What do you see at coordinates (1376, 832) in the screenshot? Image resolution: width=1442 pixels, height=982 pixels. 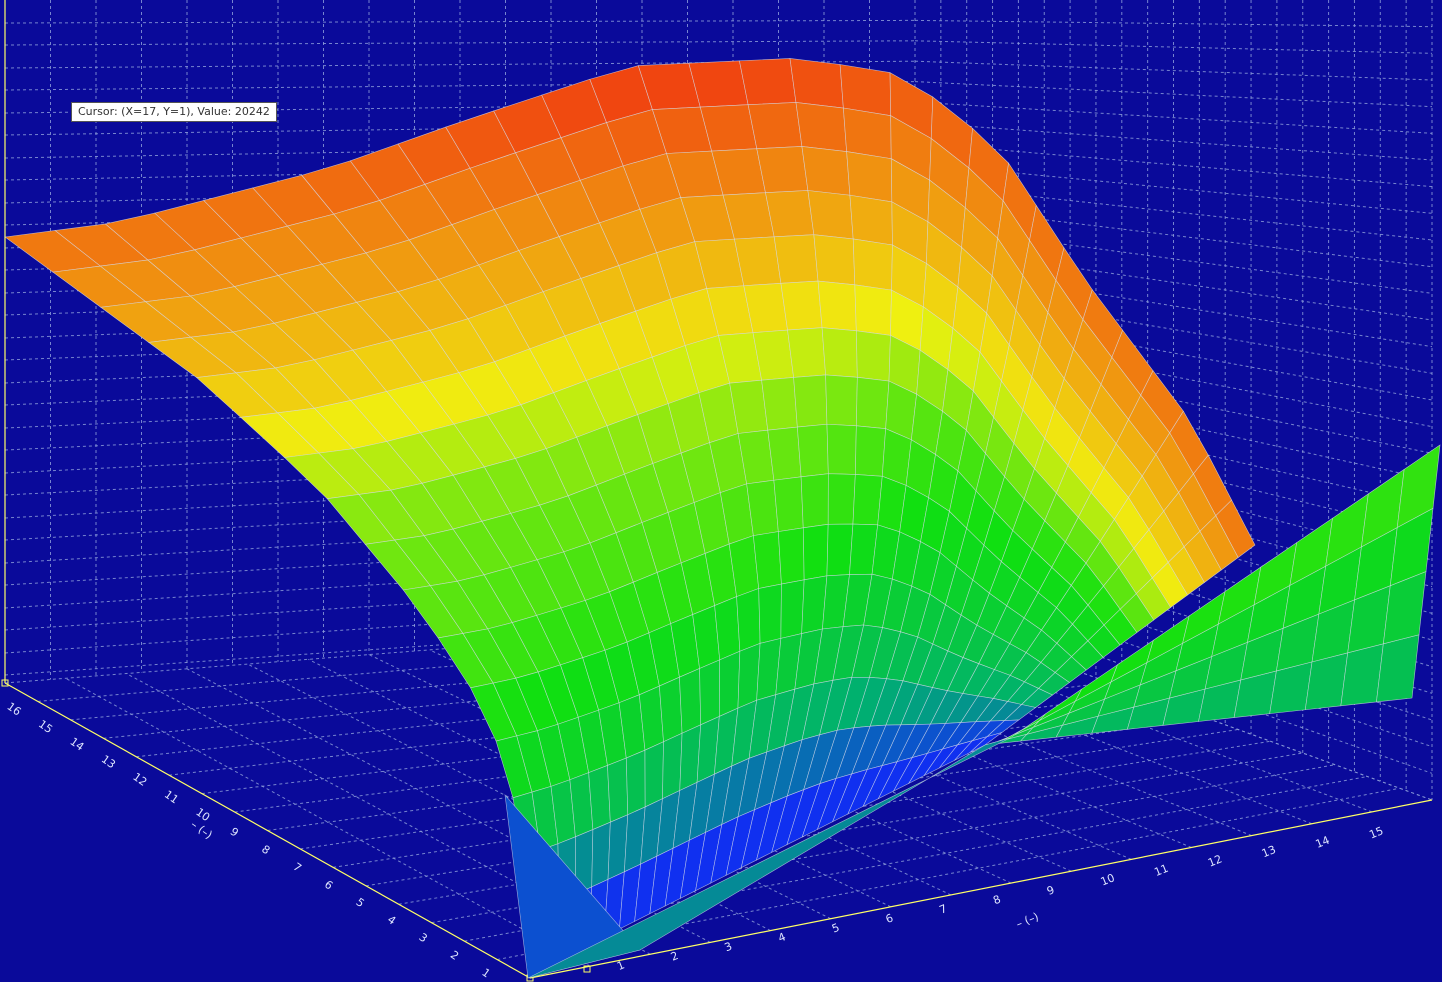 I see `x-tick-label: 15` at bounding box center [1376, 832].